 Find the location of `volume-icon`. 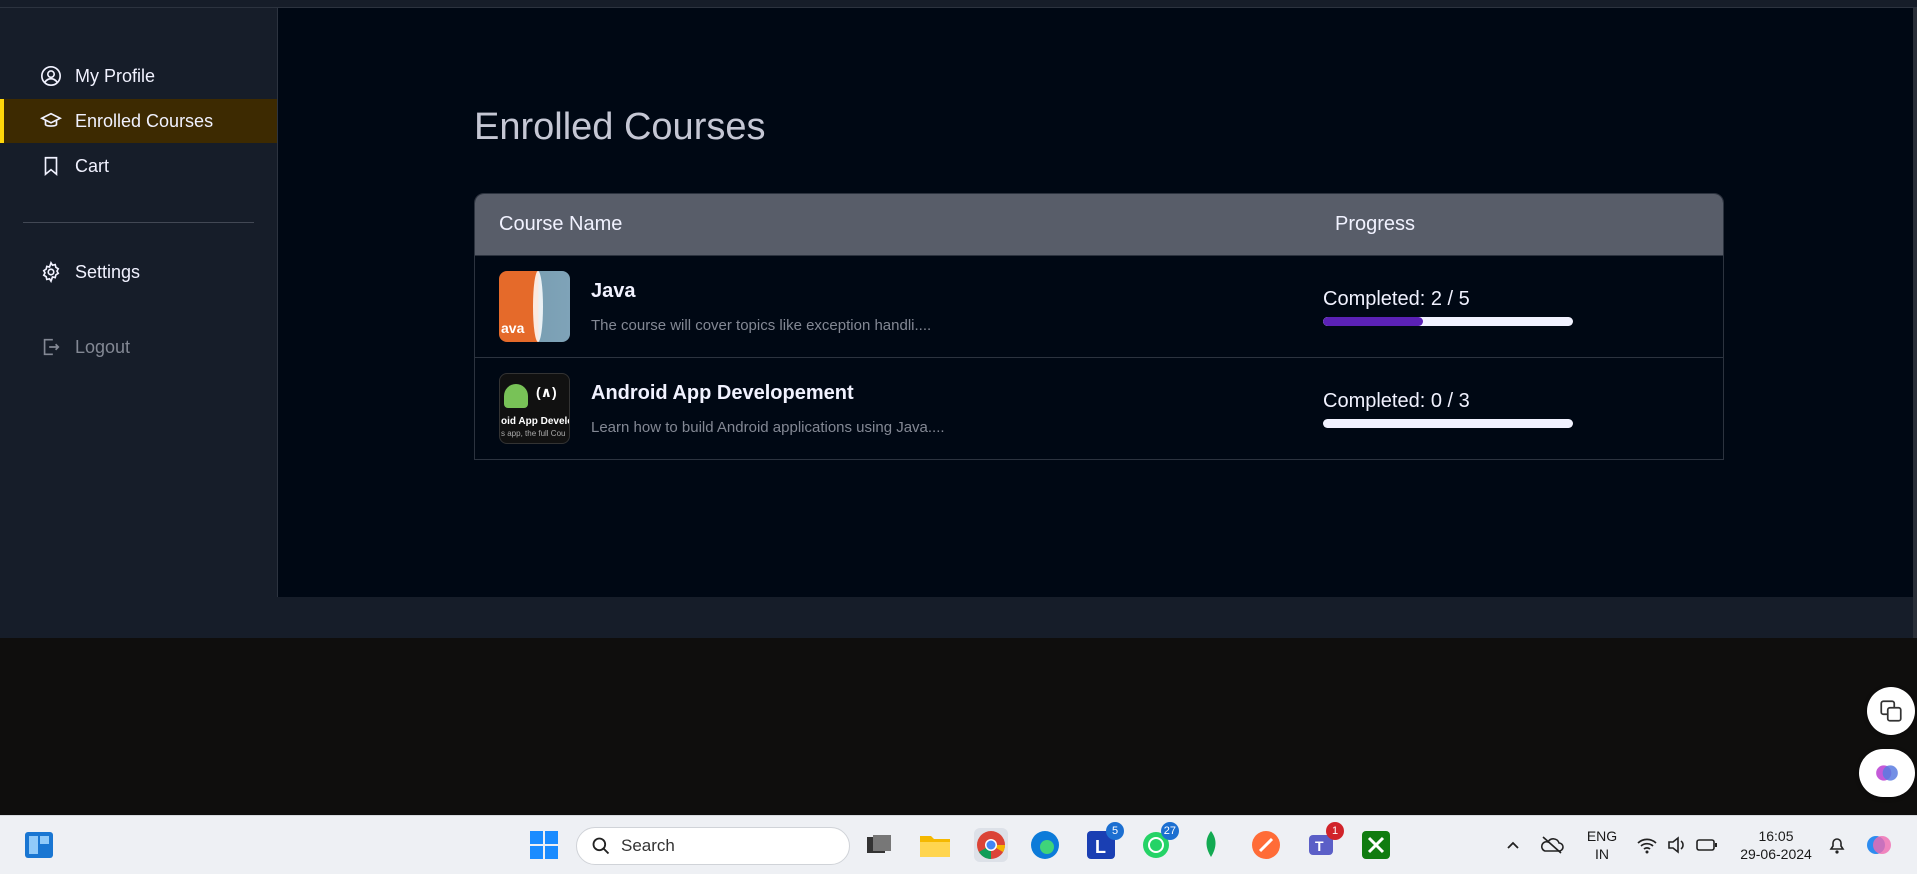

volume-icon is located at coordinates (1677, 845).